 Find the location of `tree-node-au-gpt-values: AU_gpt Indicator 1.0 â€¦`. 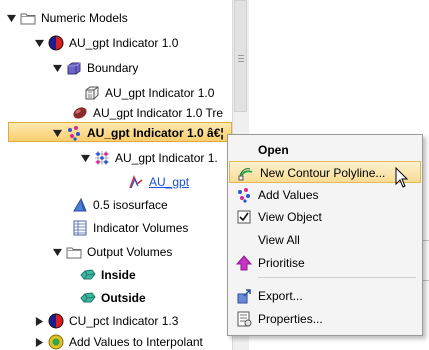

tree-node-au-gpt-values: AU_gpt Indicator 1.0 â€¦ is located at coordinates (138, 133).